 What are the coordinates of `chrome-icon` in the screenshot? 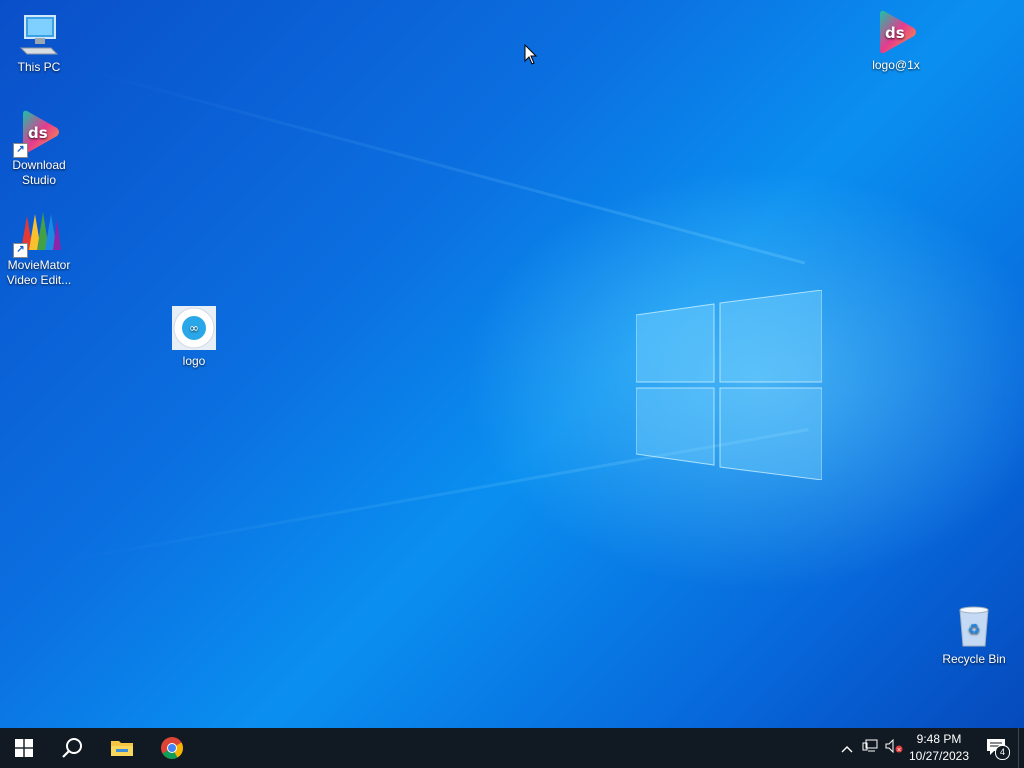 It's located at (172, 748).